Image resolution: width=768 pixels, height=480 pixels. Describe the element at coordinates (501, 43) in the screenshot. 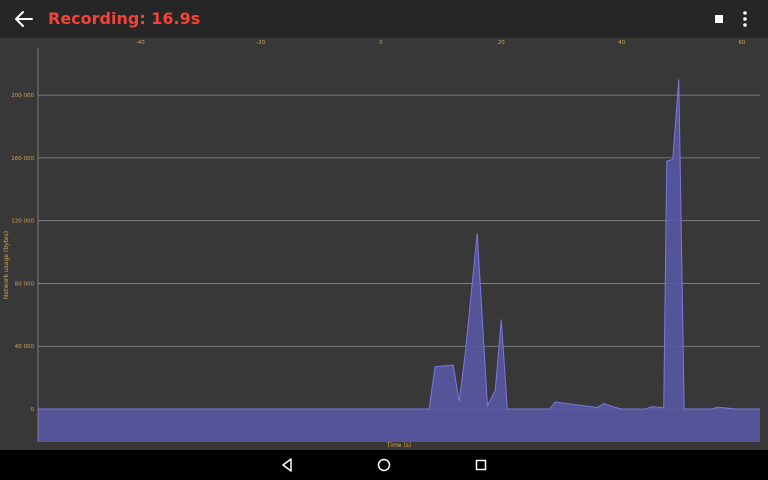

I see `x-tick-label: 20` at that location.